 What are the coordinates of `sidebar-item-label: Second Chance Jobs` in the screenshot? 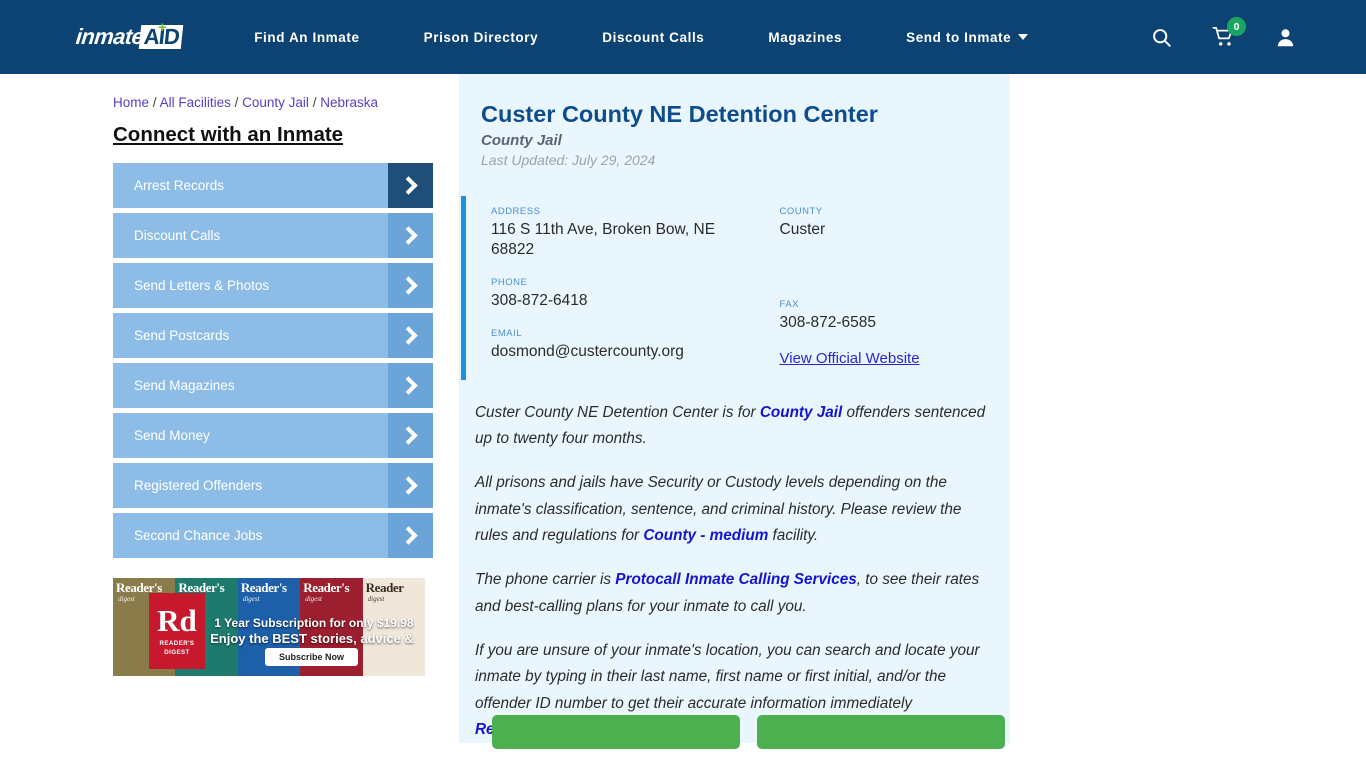 It's located at (198, 535).